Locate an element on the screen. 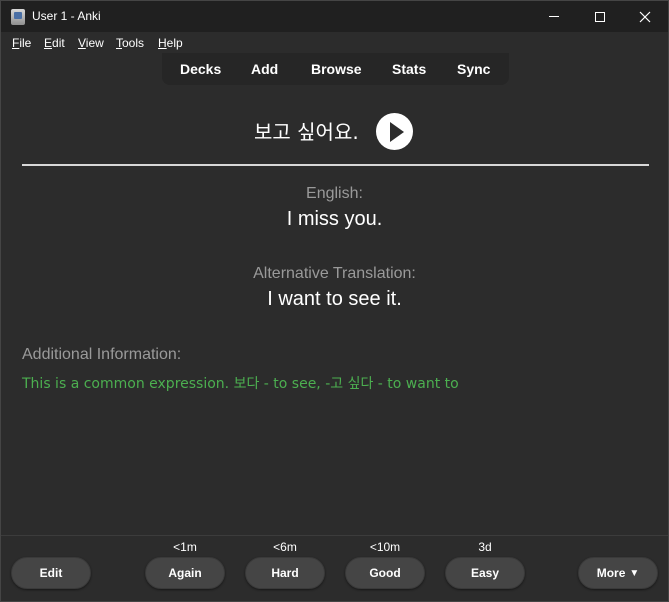 This screenshot has height=602, width=669. toolbar-sync-link: Sync is located at coordinates (473, 69).